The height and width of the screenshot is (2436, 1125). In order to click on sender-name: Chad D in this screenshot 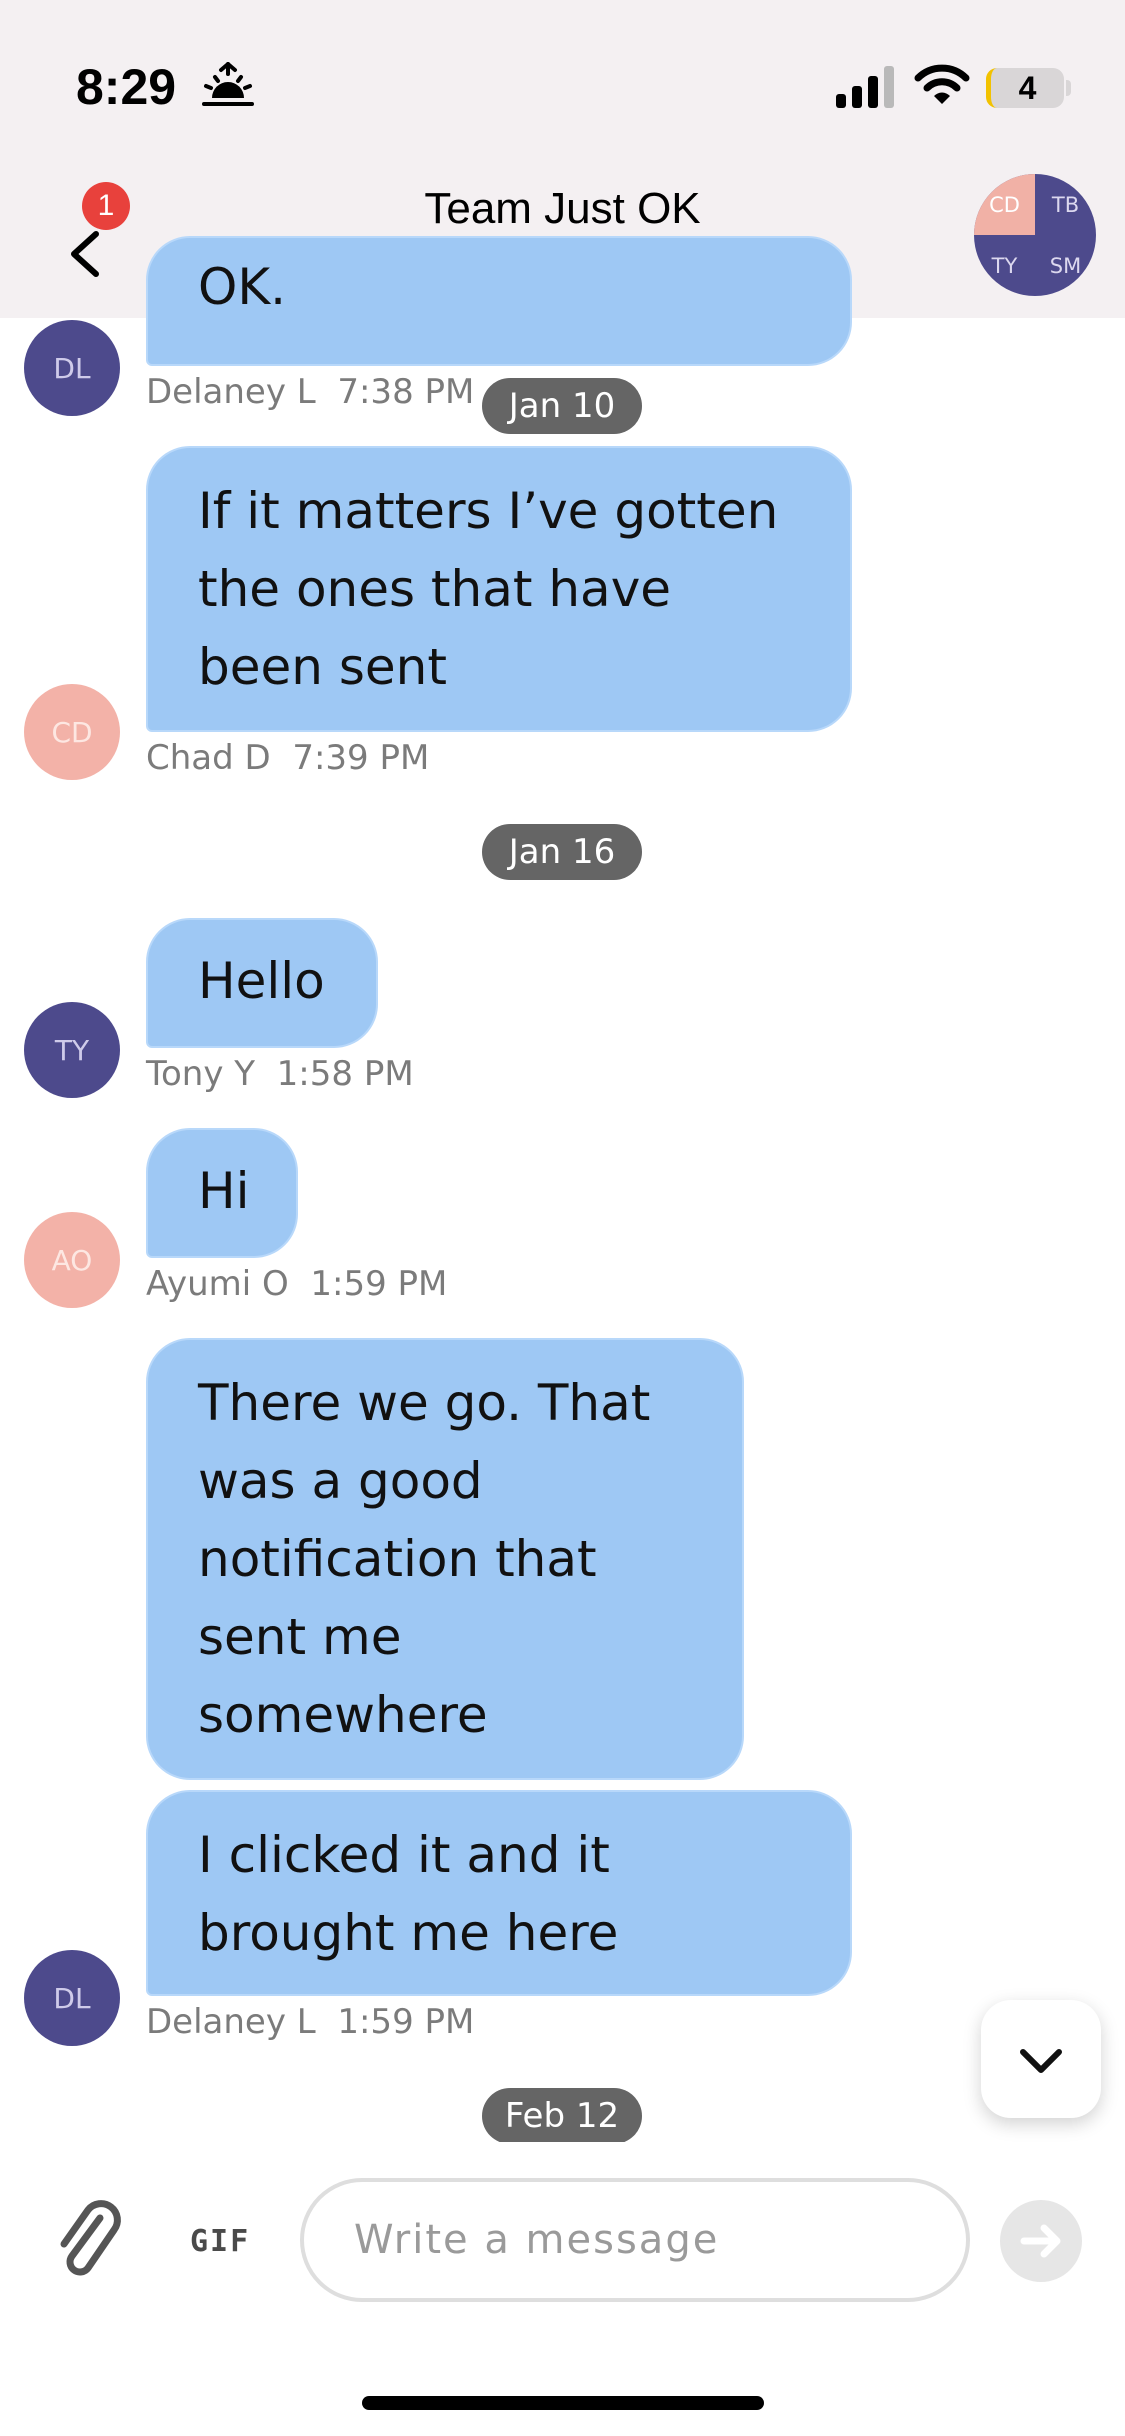, I will do `click(208, 758)`.